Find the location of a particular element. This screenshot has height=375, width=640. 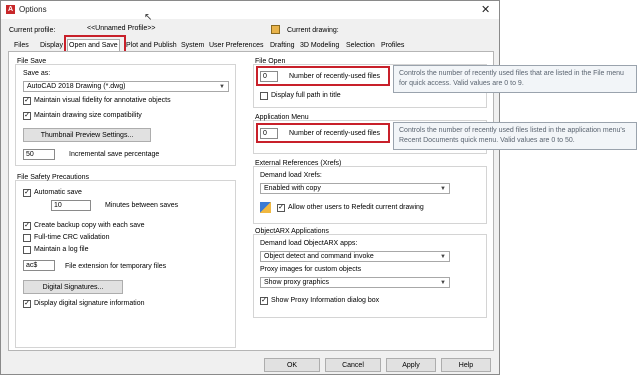

autocad-icon: A is located at coordinates (10, 9).